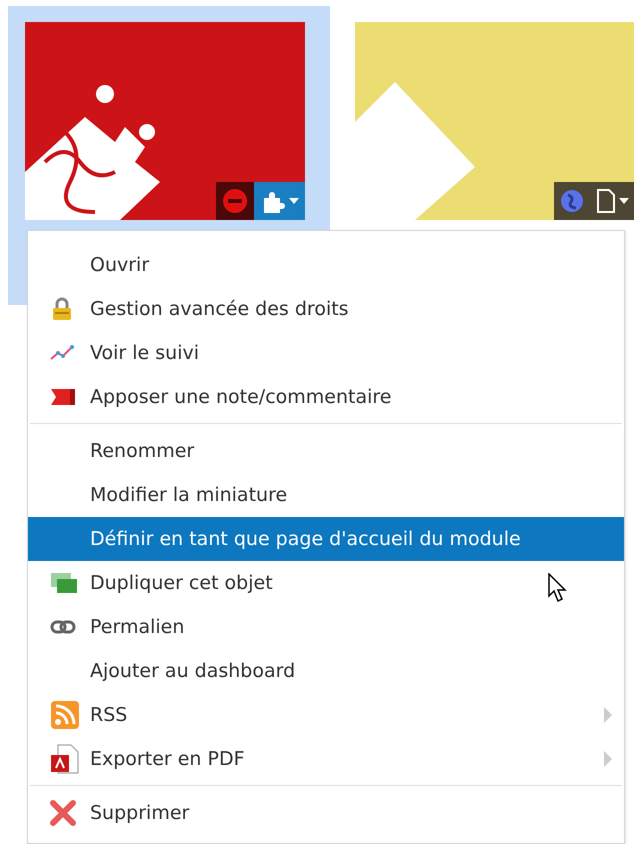  I want to click on graph-icon, so click(62, 353).